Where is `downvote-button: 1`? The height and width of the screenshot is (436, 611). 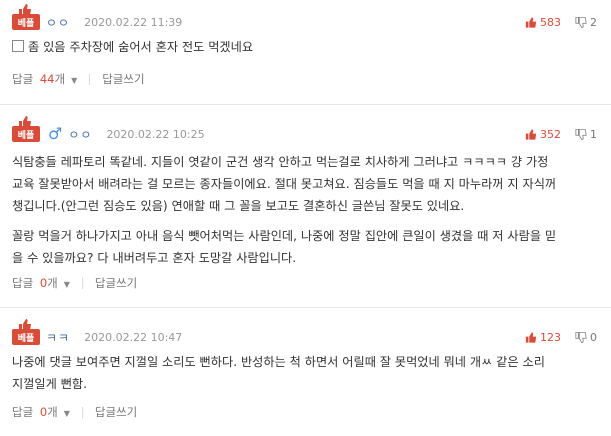 downvote-button: 1 is located at coordinates (586, 134).